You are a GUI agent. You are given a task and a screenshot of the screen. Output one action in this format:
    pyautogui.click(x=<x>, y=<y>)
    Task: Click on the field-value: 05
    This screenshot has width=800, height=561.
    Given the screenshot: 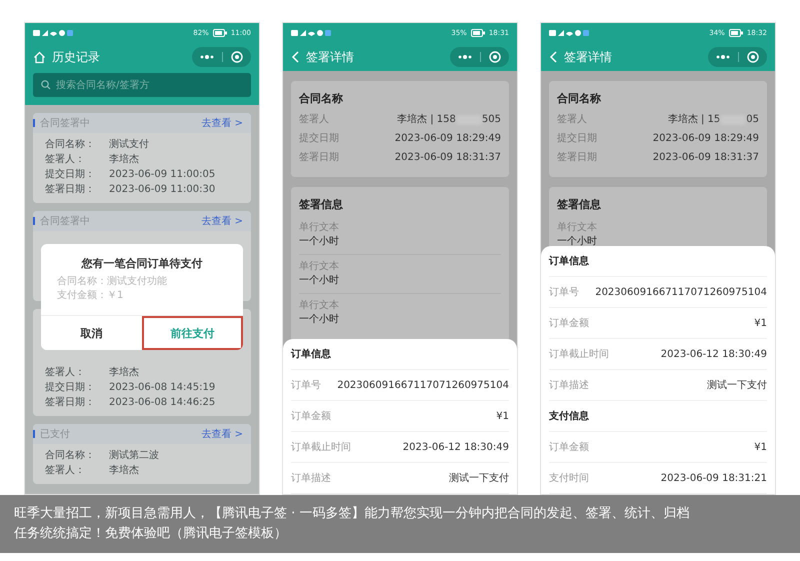 What is the action you would take?
    pyautogui.click(x=752, y=120)
    